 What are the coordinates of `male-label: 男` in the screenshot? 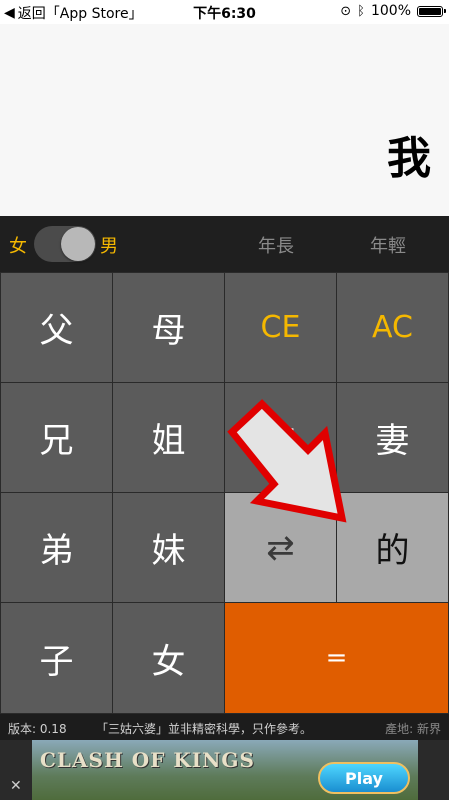 It's located at (109, 246).